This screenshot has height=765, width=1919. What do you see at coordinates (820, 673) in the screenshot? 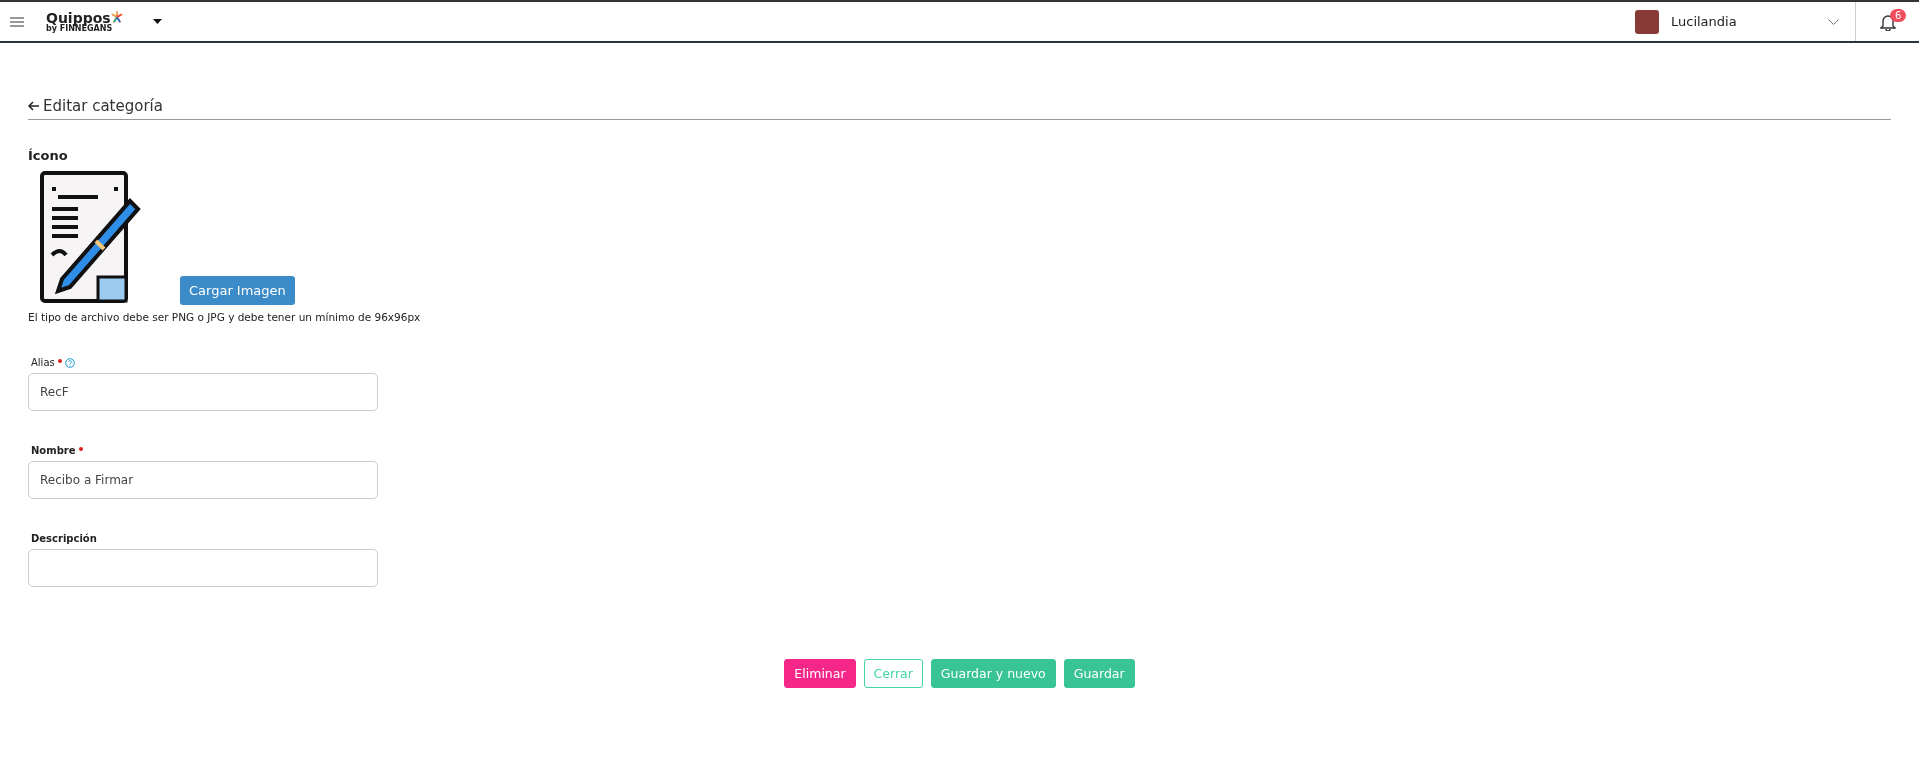
I see `action-button: Eliminar` at bounding box center [820, 673].